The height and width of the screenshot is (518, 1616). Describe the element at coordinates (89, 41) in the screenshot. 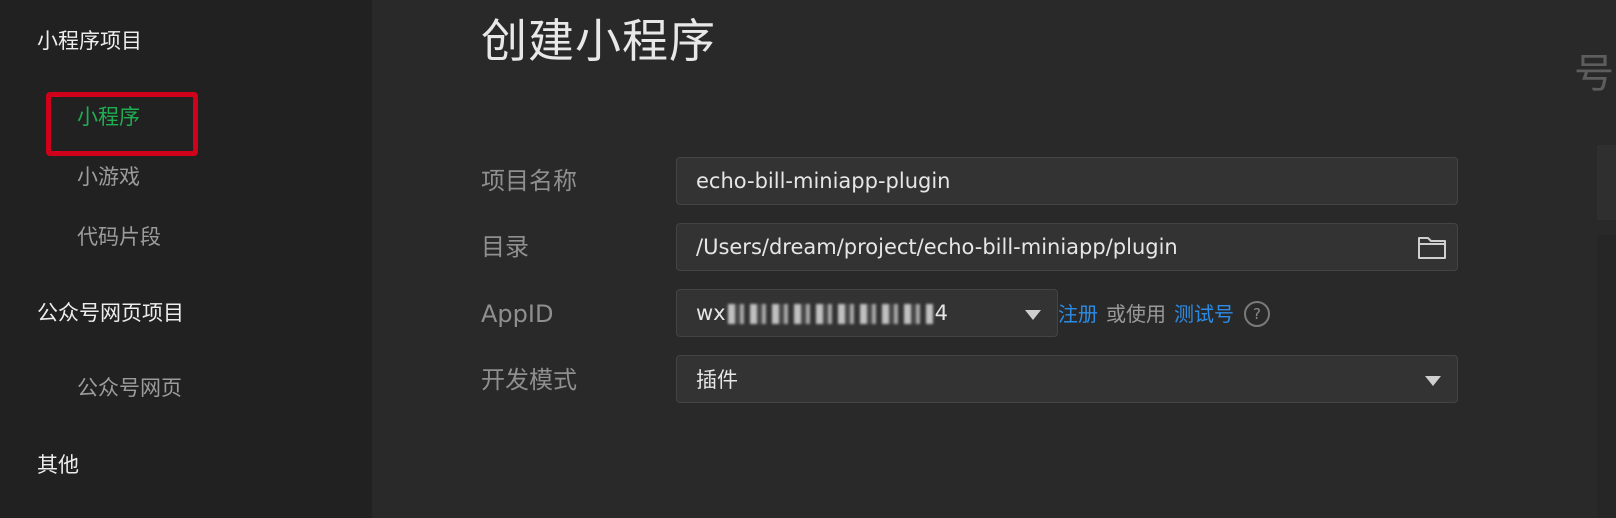

I see `section-title-miniprogram-project: 小程序项目` at that location.